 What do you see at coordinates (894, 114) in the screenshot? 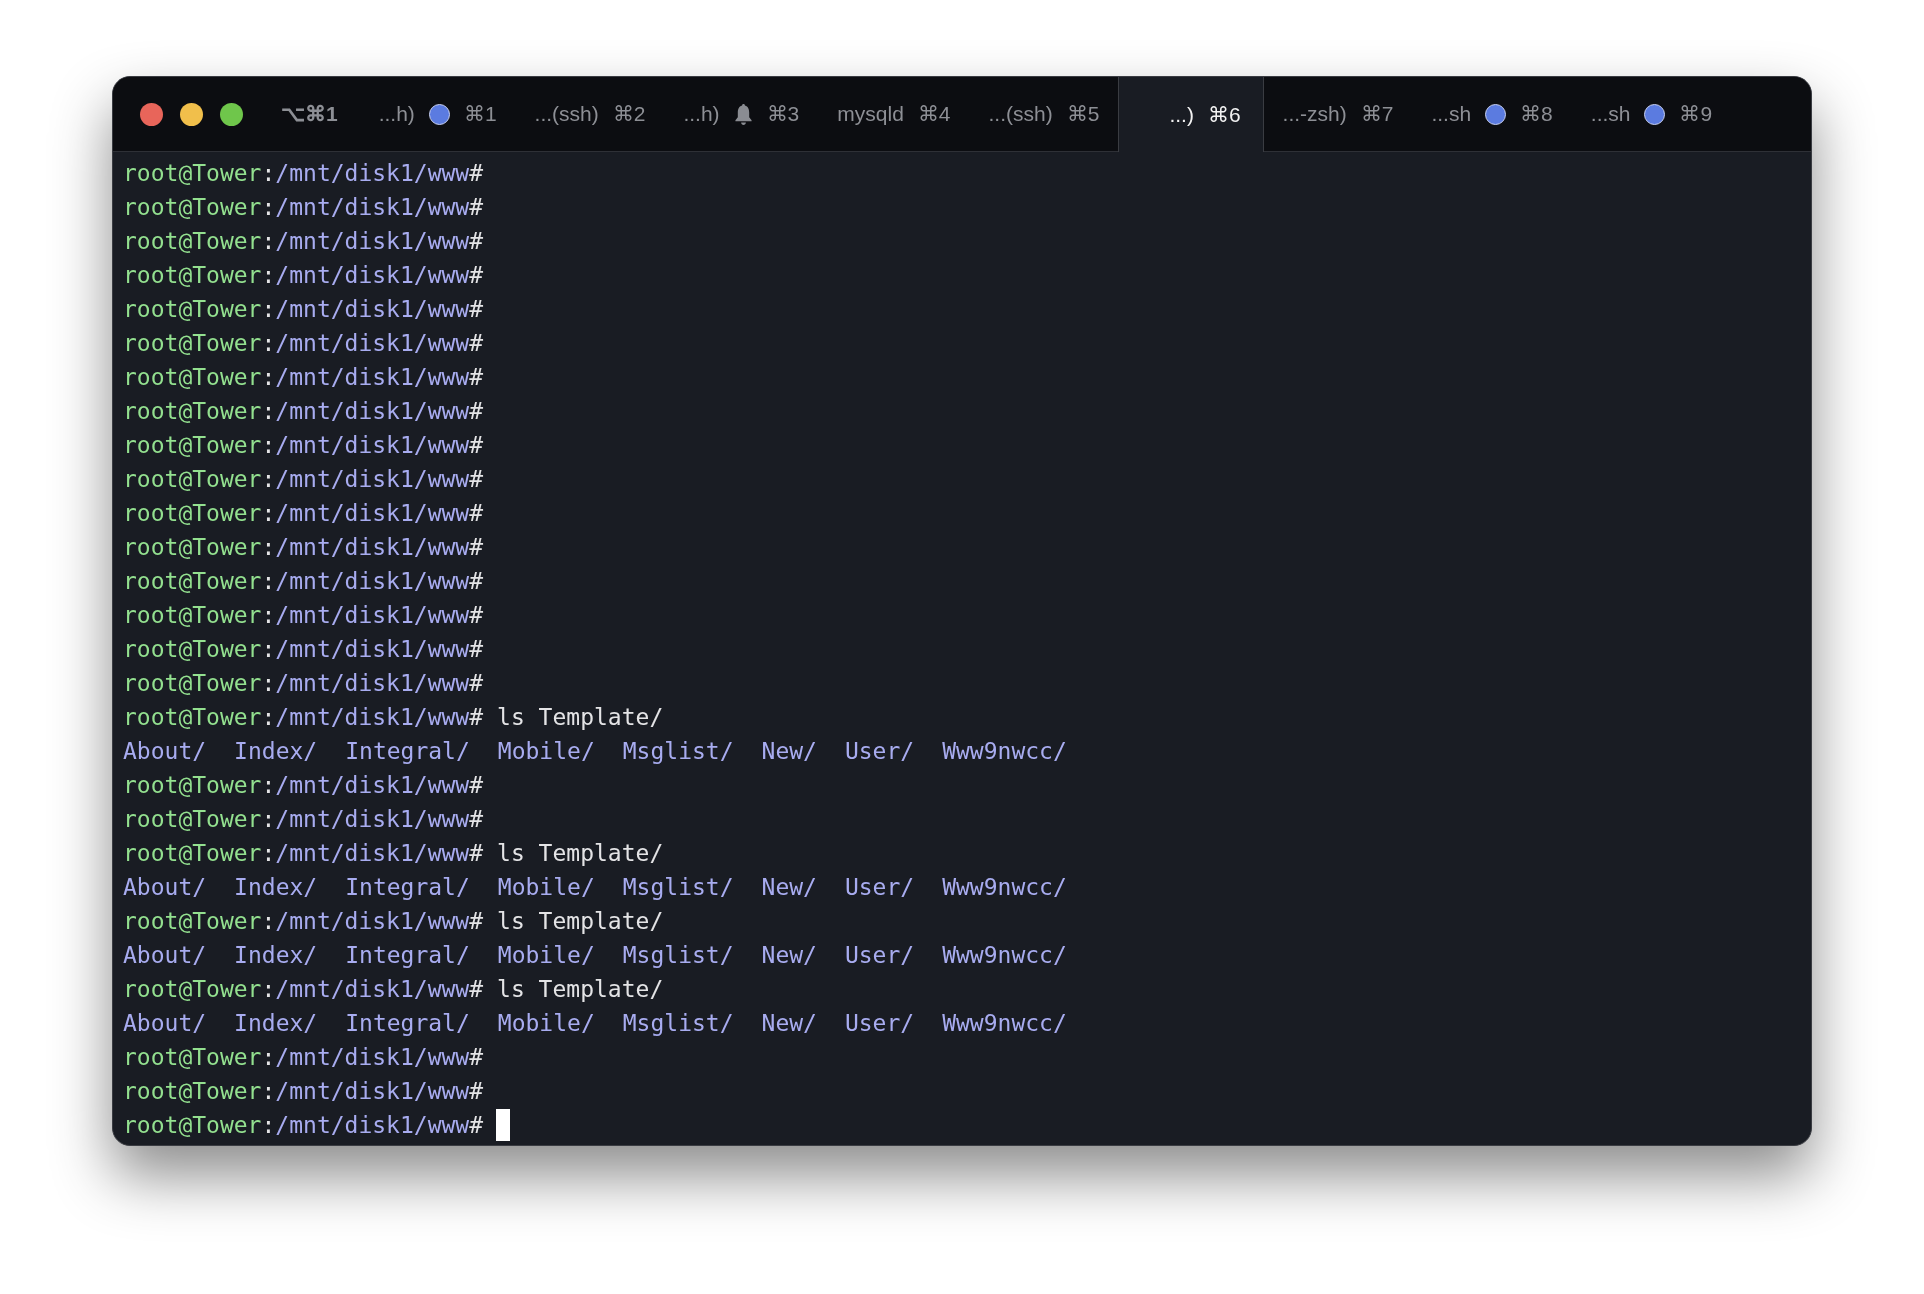
I see `tab: mysqld ⌘4` at bounding box center [894, 114].